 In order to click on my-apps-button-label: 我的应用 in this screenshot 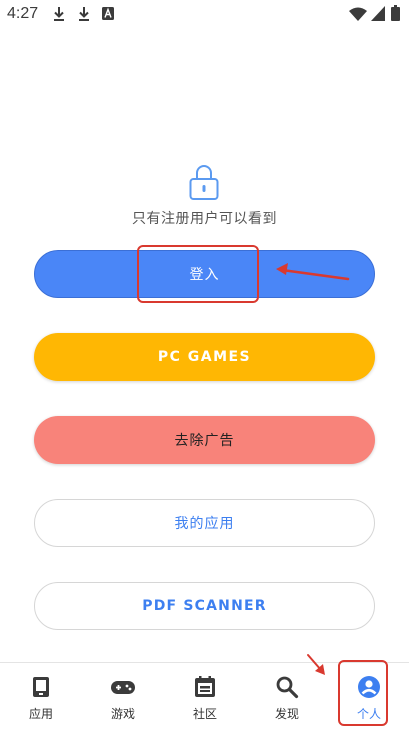, I will do `click(204, 524)`.